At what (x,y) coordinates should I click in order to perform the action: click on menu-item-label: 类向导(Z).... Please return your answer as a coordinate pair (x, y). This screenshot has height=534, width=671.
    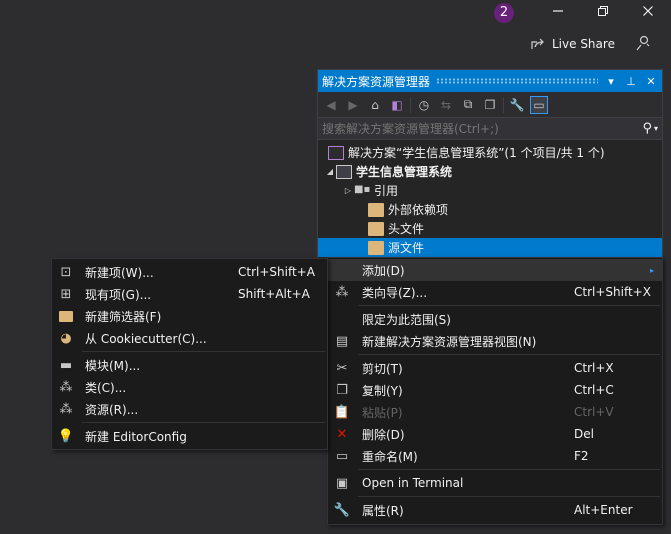
    Looking at the image, I should click on (395, 292).